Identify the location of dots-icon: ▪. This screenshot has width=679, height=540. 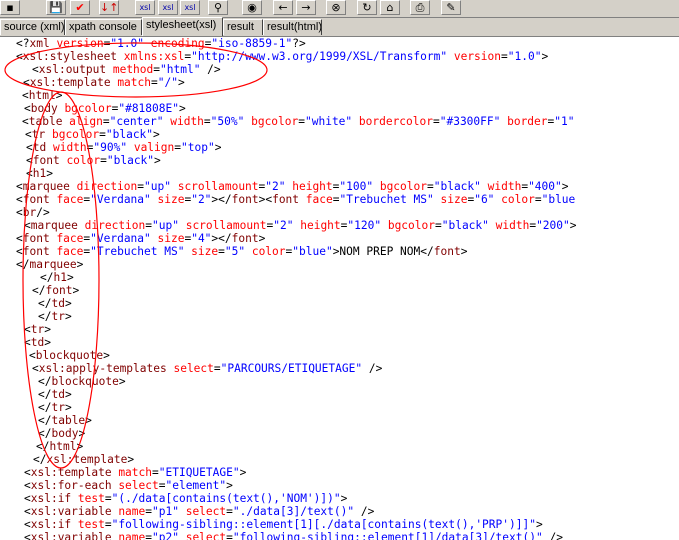
(10, 7).